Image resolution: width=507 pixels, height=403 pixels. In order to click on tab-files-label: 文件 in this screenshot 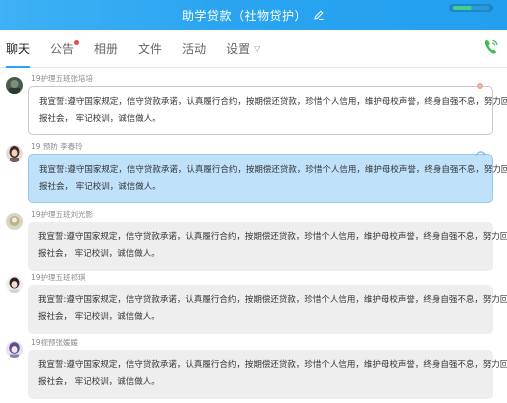, I will do `click(150, 49)`.